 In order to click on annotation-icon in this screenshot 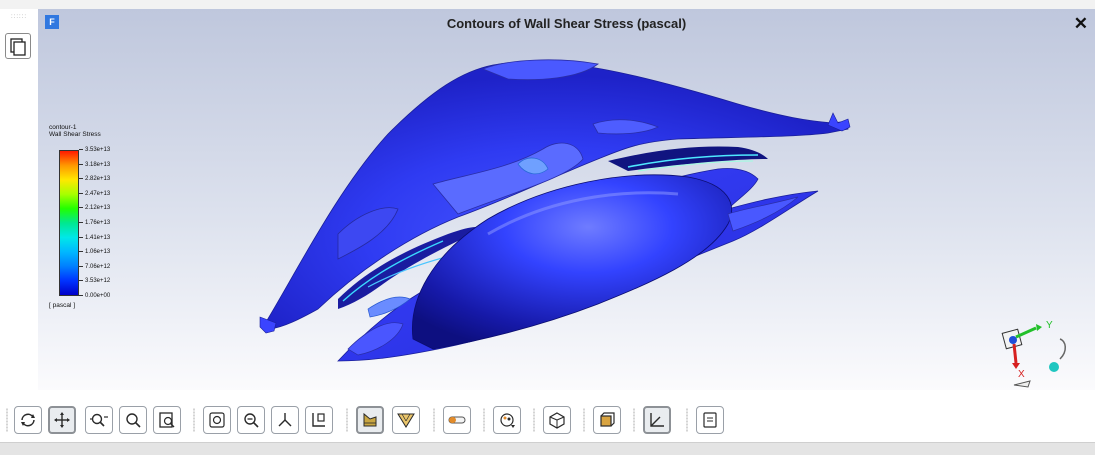, I will do `click(710, 420)`.